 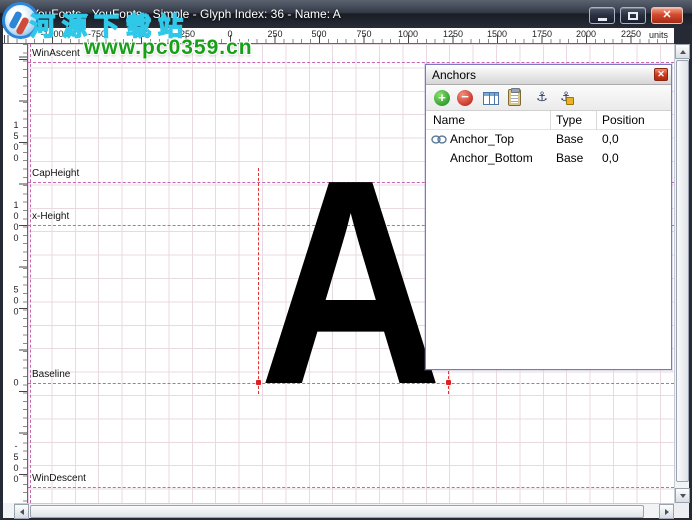 I want to click on app-icon, so click(x=17, y=14).